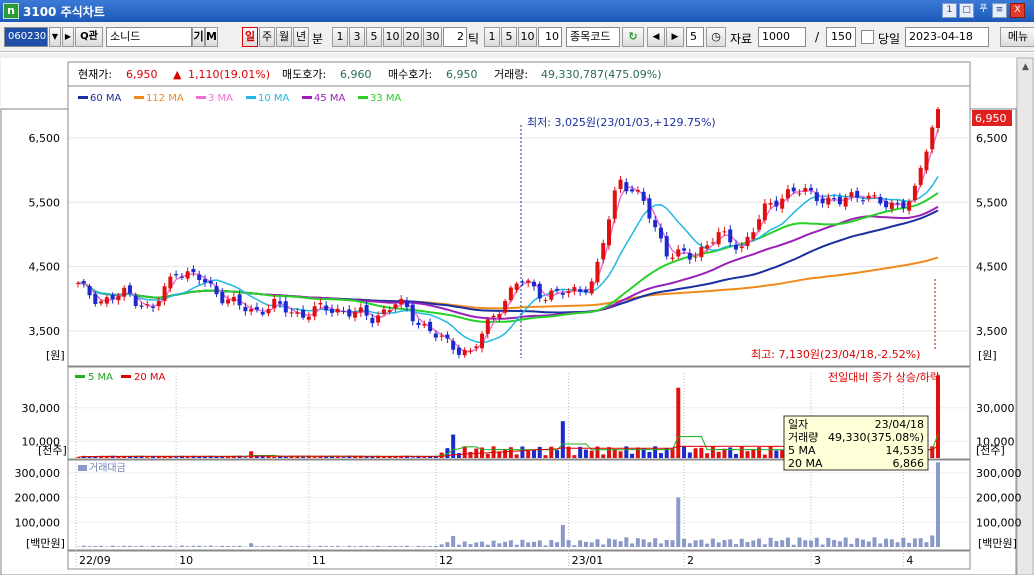  I want to click on refresh-icon: ↻, so click(633, 37).